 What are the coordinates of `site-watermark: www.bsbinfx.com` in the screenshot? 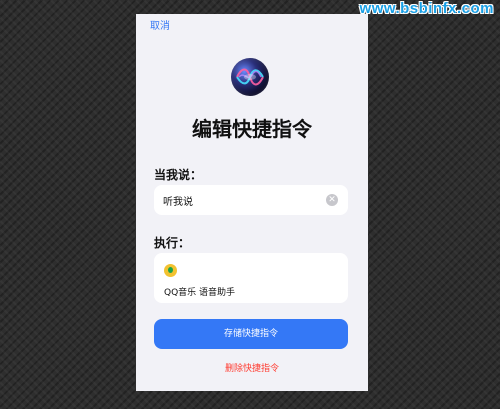 It's located at (426, 8).